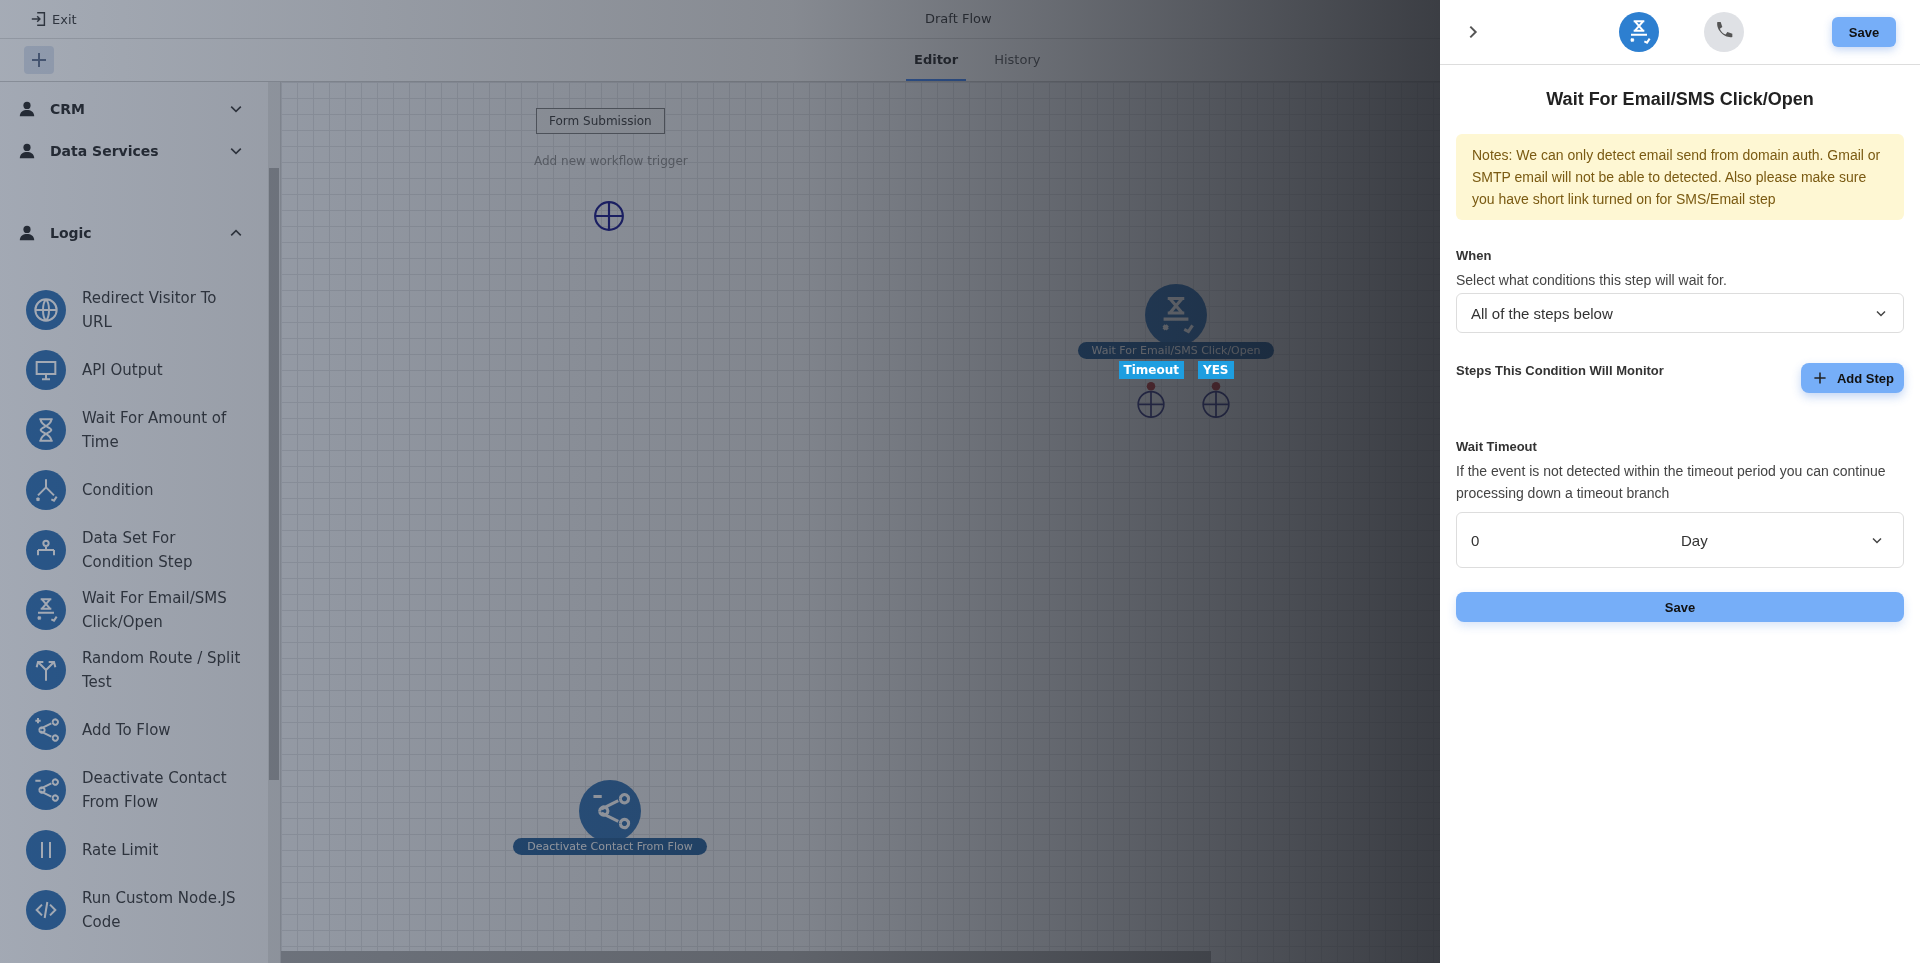 Image resolution: width=1920 pixels, height=963 pixels. I want to click on action-item: Wait For Email/SMS Click/Open, so click(134, 610).